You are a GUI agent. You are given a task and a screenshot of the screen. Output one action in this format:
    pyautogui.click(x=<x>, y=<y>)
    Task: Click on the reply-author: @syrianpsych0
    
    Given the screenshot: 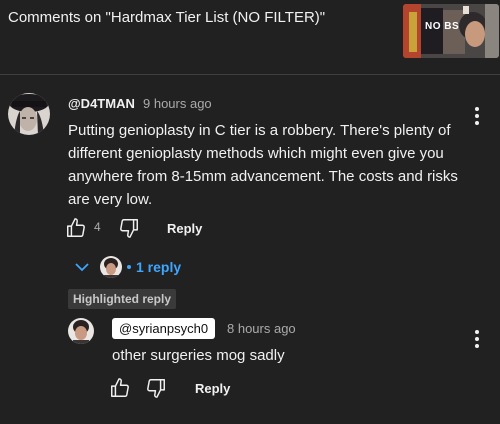 What is the action you would take?
    pyautogui.click(x=164, y=328)
    